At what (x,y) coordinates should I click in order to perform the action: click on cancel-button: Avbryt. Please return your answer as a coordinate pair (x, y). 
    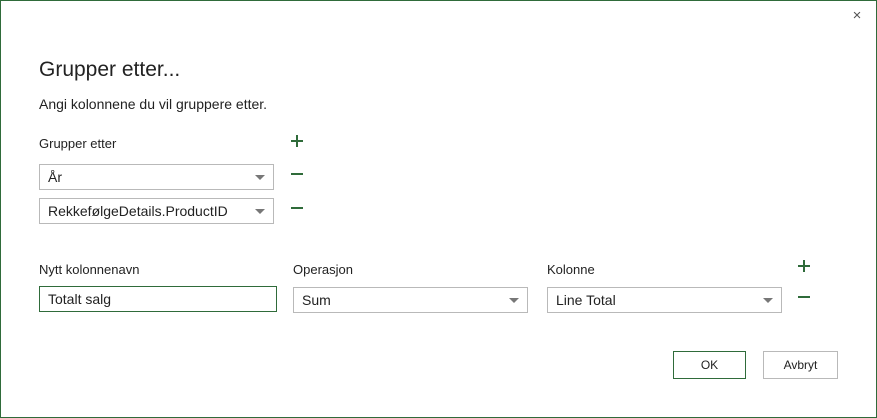
    Looking at the image, I should click on (800, 365).